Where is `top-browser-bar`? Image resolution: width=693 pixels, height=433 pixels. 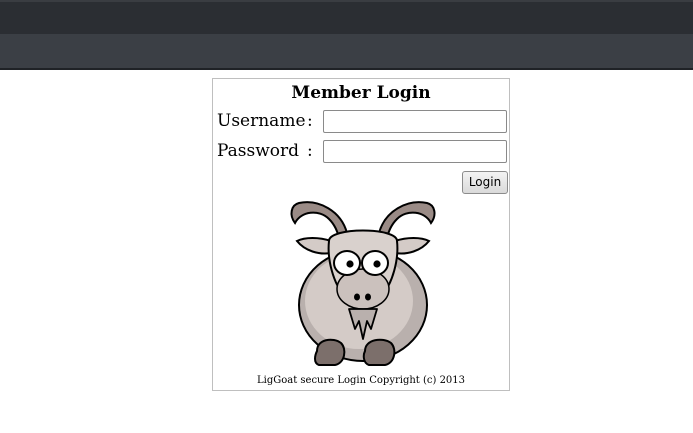
top-browser-bar is located at coordinates (346, 17).